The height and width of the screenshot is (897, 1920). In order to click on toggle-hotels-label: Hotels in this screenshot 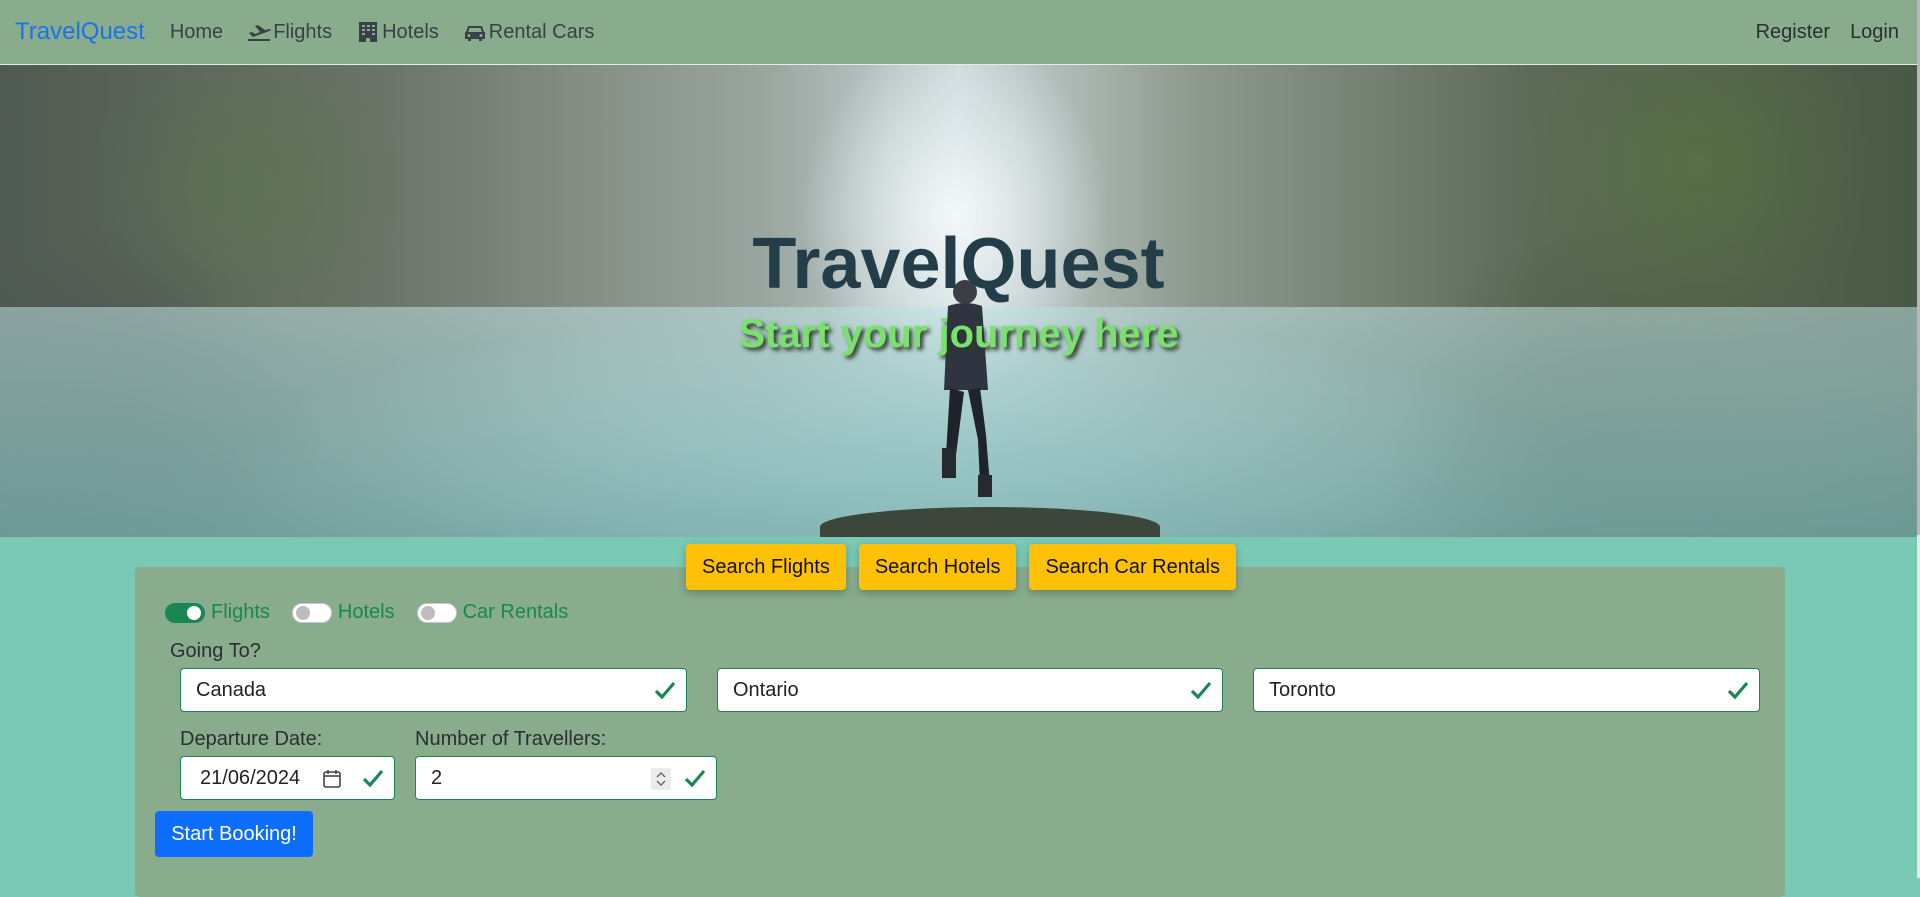, I will do `click(366, 612)`.